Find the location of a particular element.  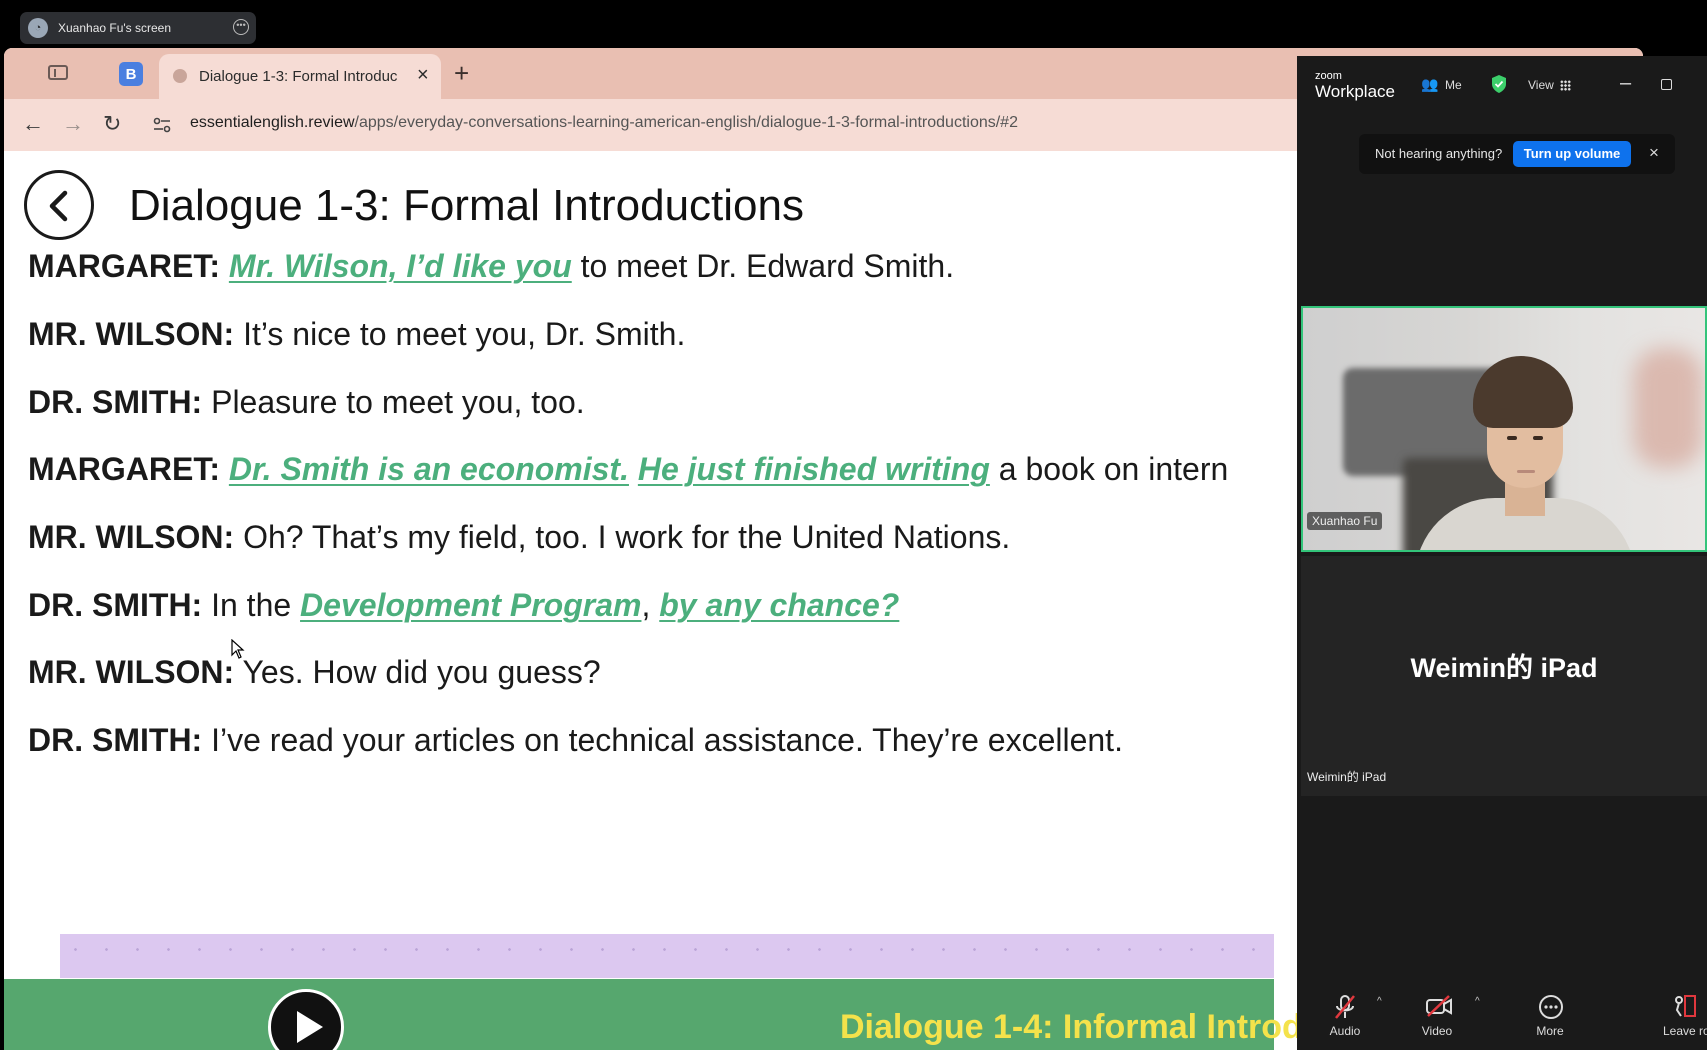

meeting-menu: Me is located at coordinates (1453, 85).